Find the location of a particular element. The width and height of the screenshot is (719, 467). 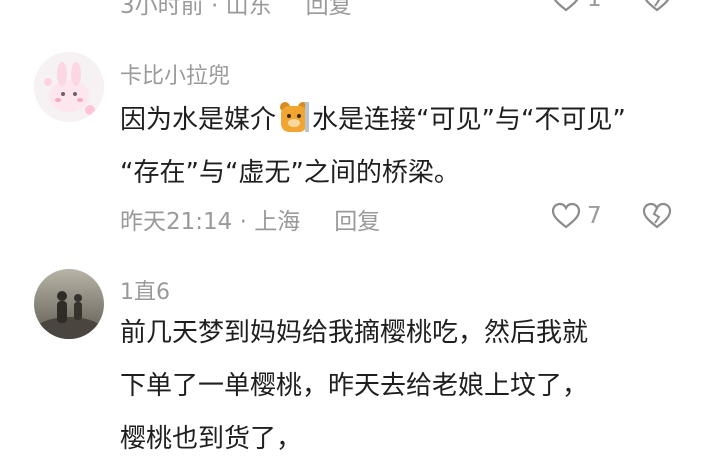

like-count: 7 is located at coordinates (594, 216).